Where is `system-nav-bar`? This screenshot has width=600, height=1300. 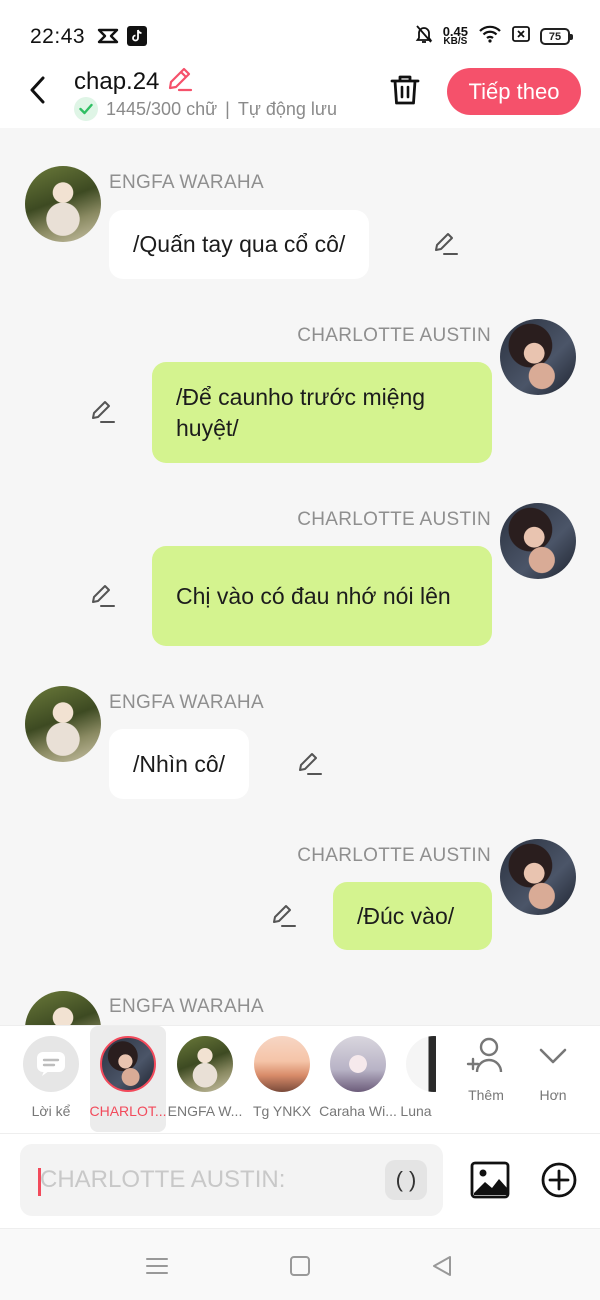 system-nav-bar is located at coordinates (300, 1264).